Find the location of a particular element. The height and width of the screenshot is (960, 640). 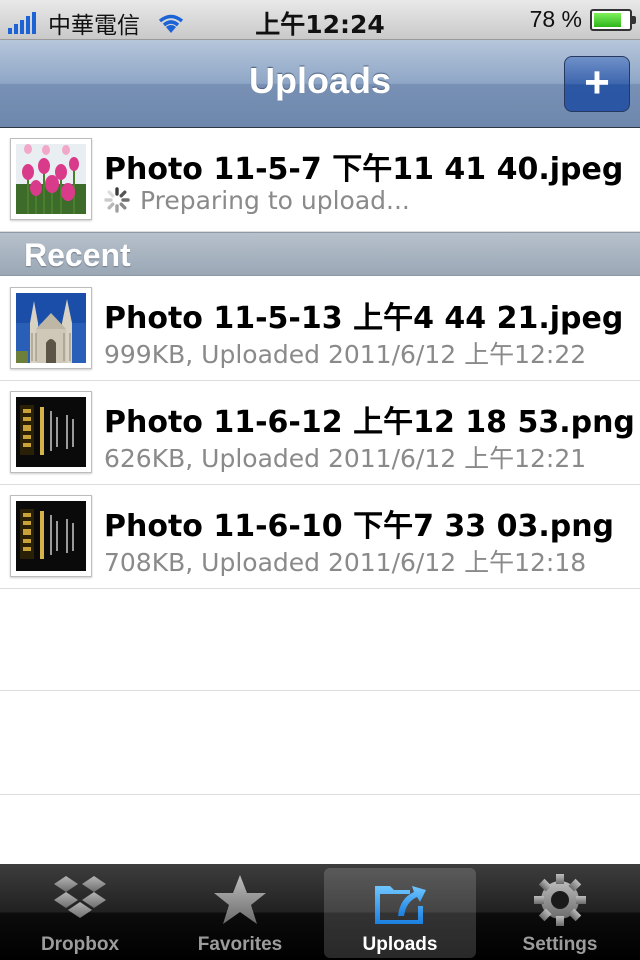

dropbox-icon is located at coordinates (80, 897).